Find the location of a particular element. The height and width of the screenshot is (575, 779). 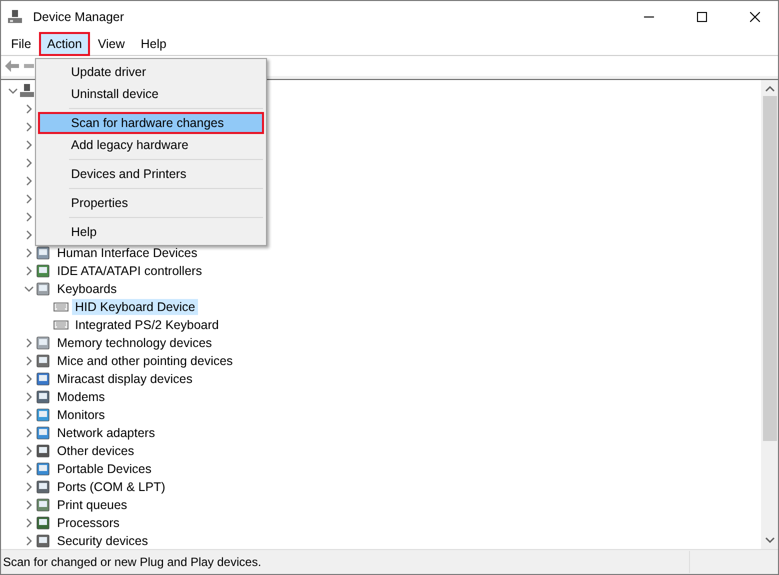

status-text: Scan for changed or new Plug and Play devices. is located at coordinates (132, 562).